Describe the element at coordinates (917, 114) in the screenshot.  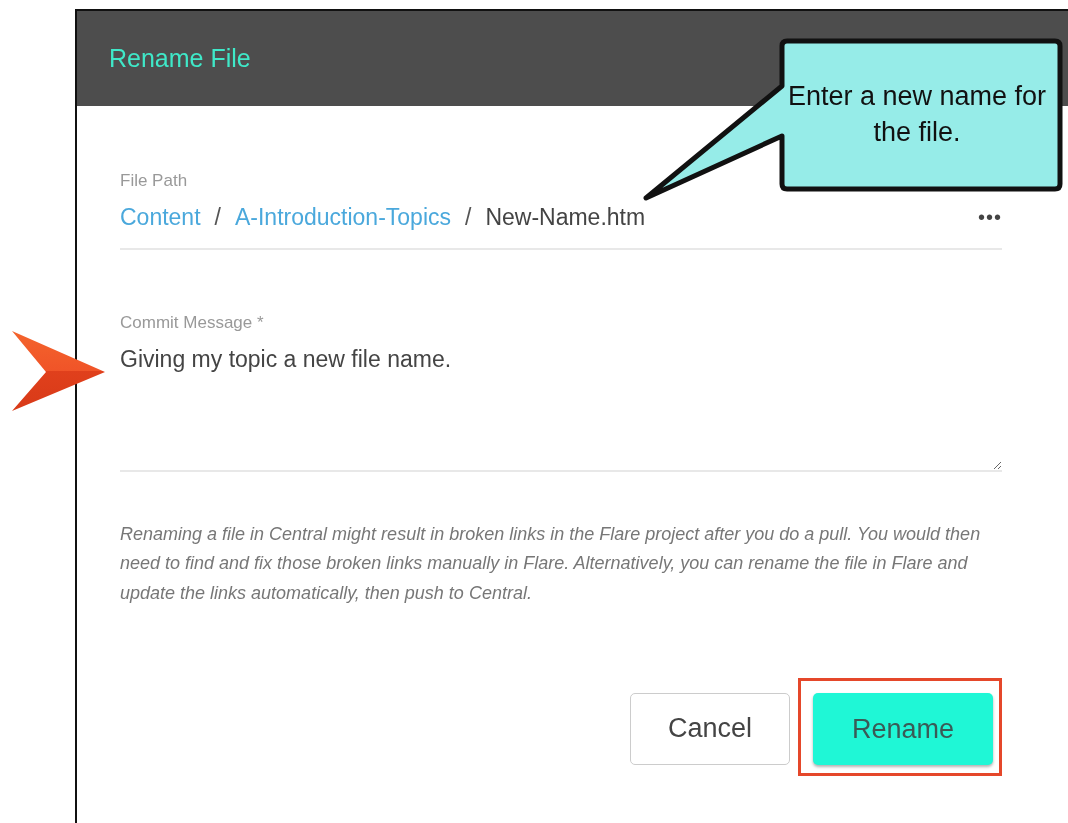
I see `callout-text: Enter a new name for the file.` at that location.